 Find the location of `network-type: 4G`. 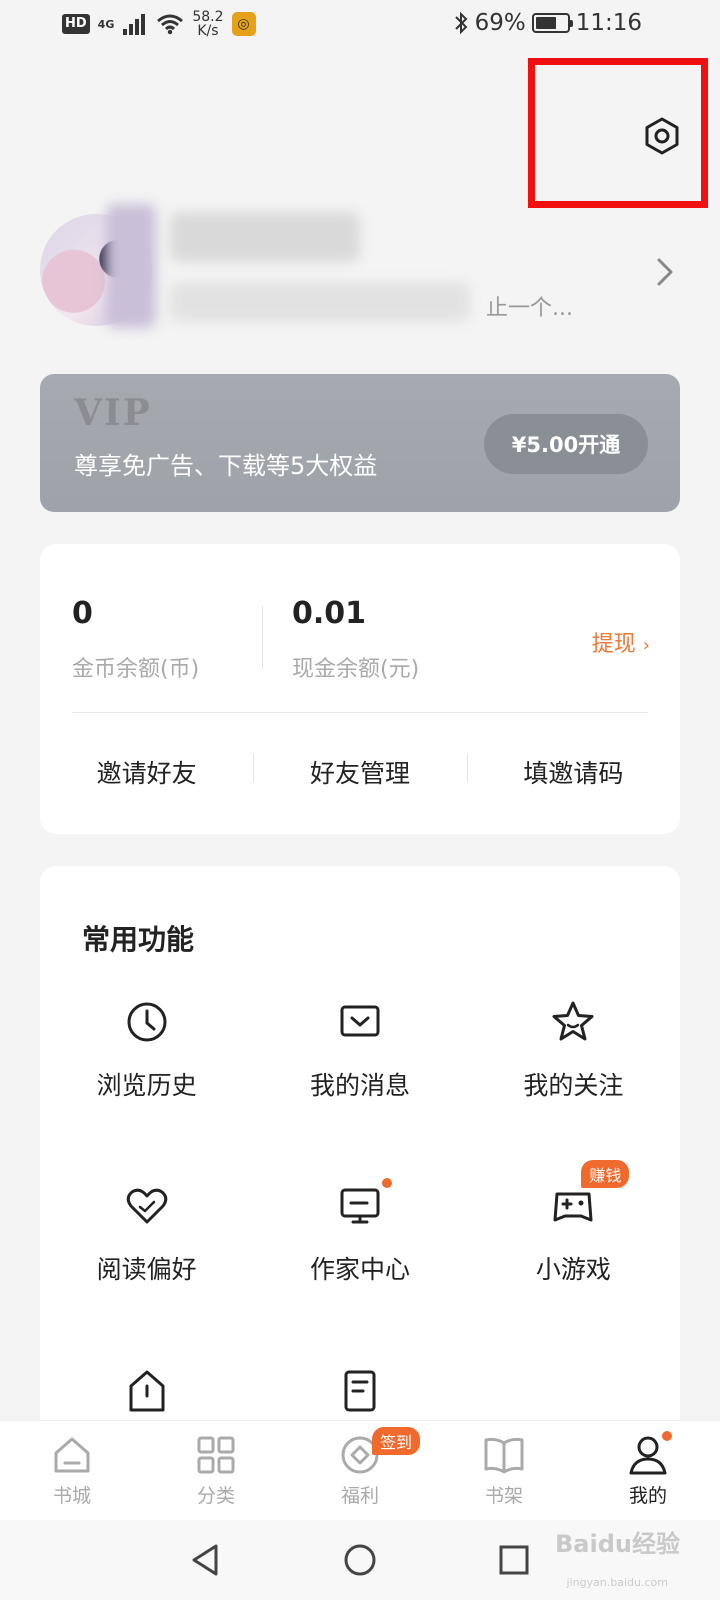

network-type: 4G is located at coordinates (106, 24).